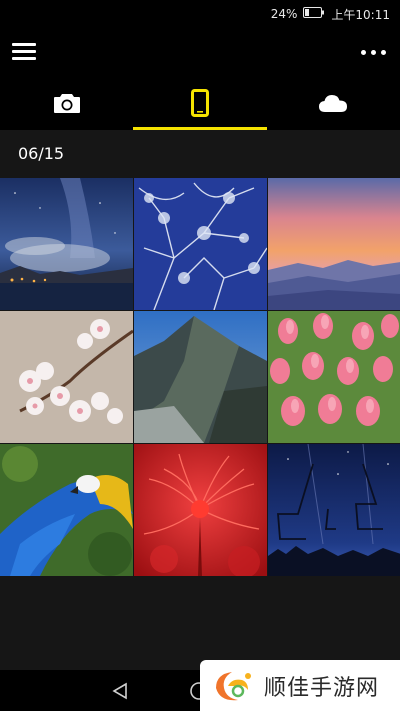 Image resolution: width=400 pixels, height=711 pixels. Describe the element at coordinates (200, 52) in the screenshot. I see `app-bar` at that location.